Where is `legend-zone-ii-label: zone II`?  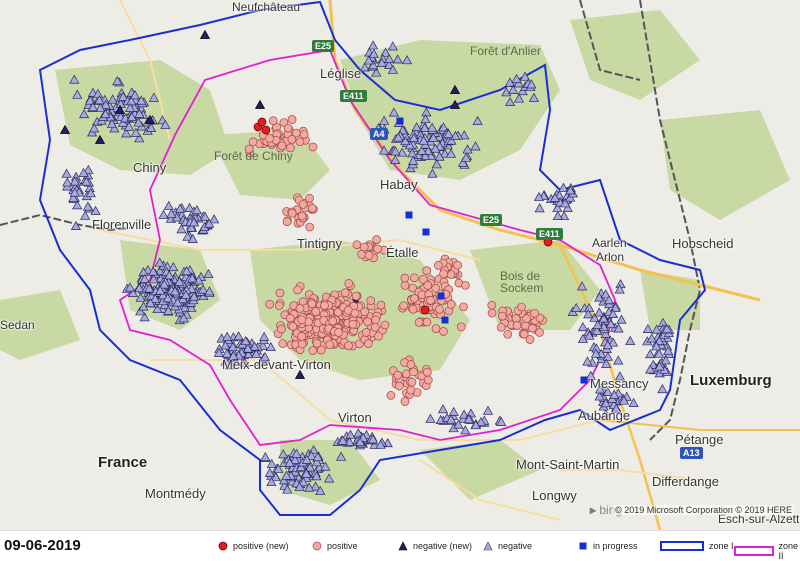 legend-zone-ii-label: zone II is located at coordinates (788, 551).